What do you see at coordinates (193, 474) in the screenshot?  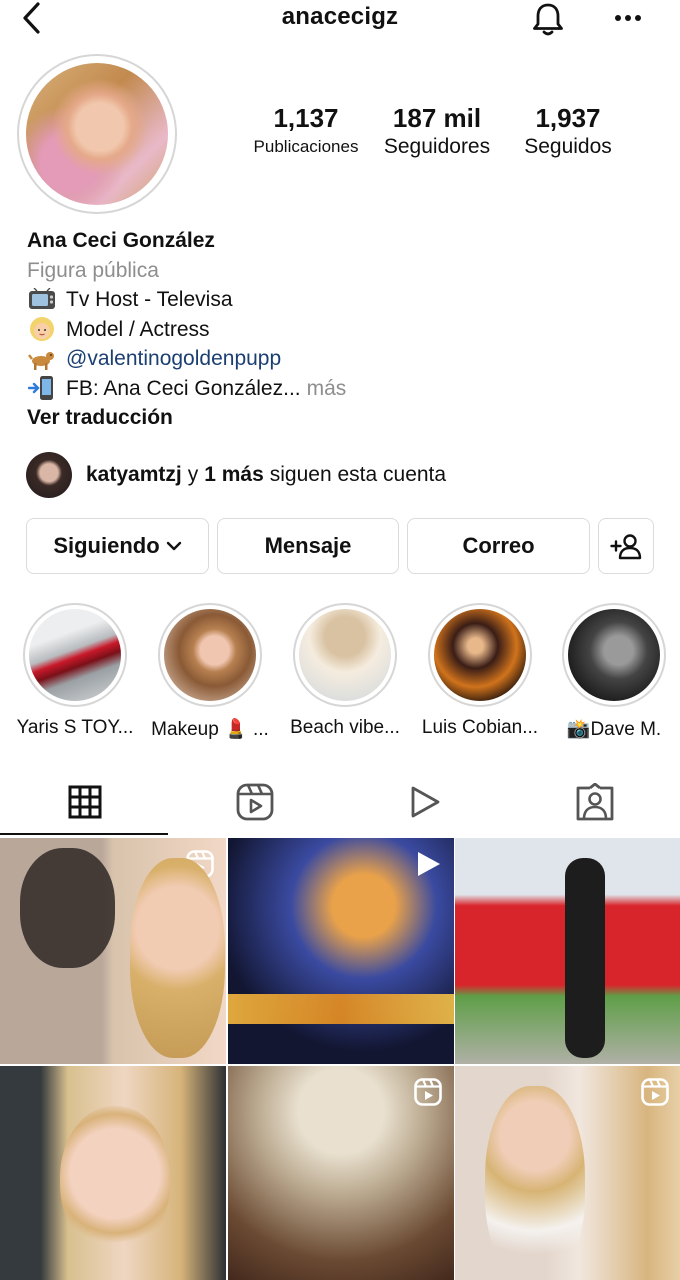 I see `followed-by-connector: y` at bounding box center [193, 474].